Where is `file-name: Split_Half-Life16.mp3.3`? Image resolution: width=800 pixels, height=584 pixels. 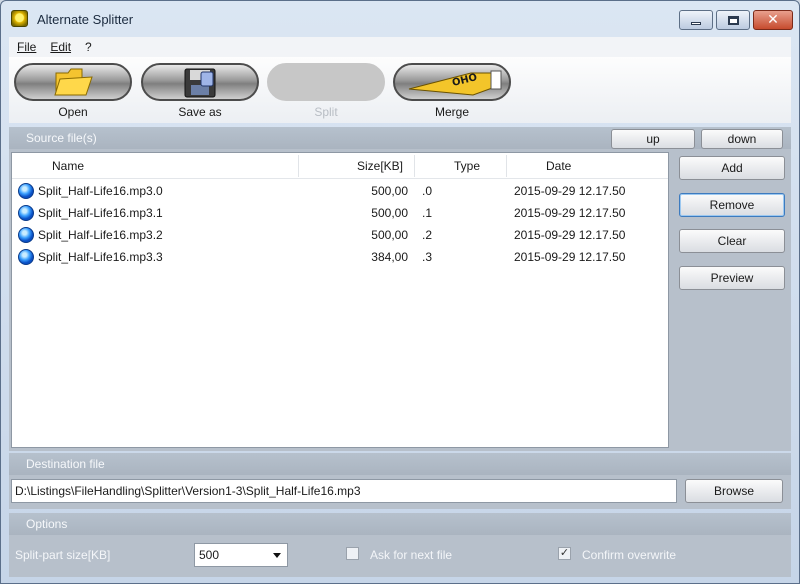
file-name: Split_Half-Life16.mp3.3 is located at coordinates (100, 257).